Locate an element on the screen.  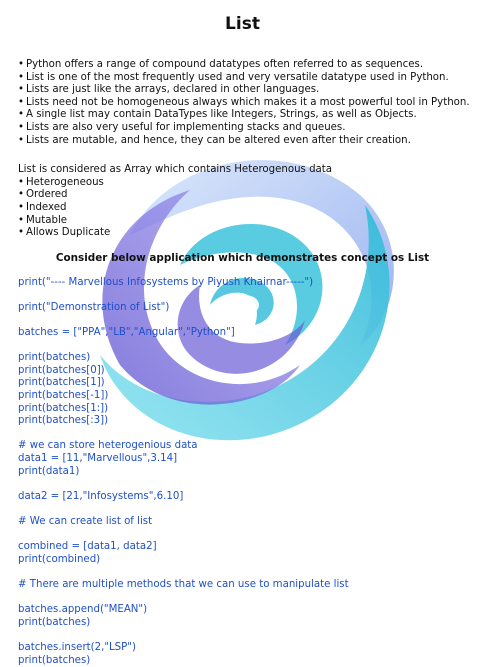
code-line: print("Demonstration of List") is located at coordinates (94, 307).